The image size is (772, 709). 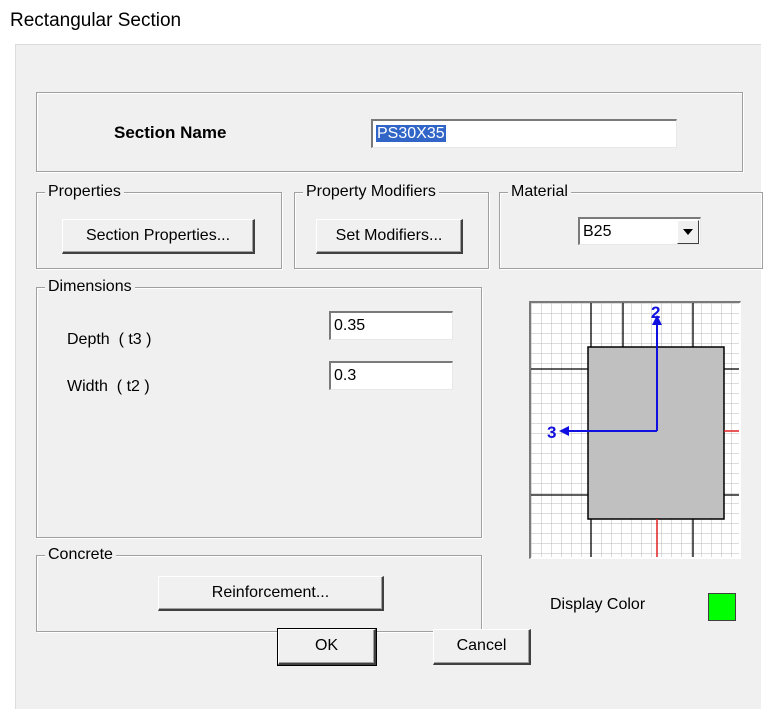 I want to click on material-dropdown-button, so click(x=688, y=232).